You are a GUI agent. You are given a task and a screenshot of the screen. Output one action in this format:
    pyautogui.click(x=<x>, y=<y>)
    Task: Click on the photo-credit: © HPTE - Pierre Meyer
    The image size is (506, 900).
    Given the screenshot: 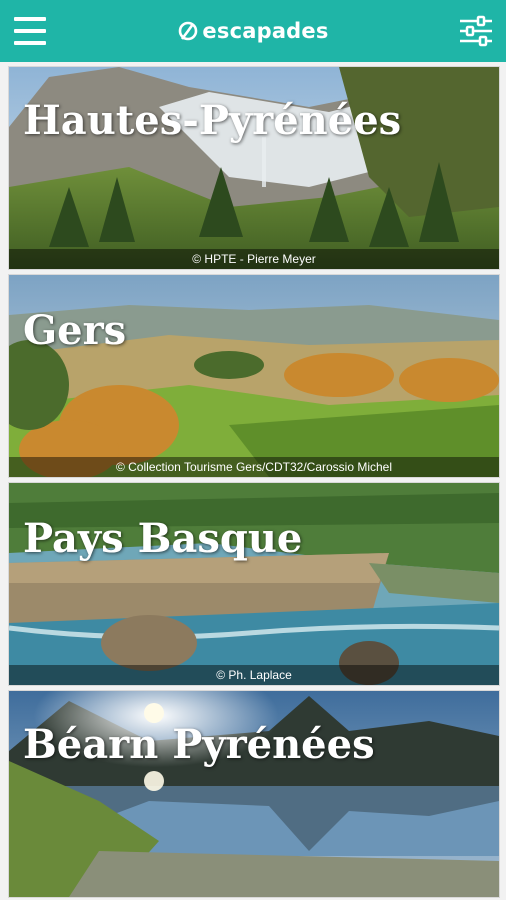 What is the action you would take?
    pyautogui.click(x=254, y=259)
    